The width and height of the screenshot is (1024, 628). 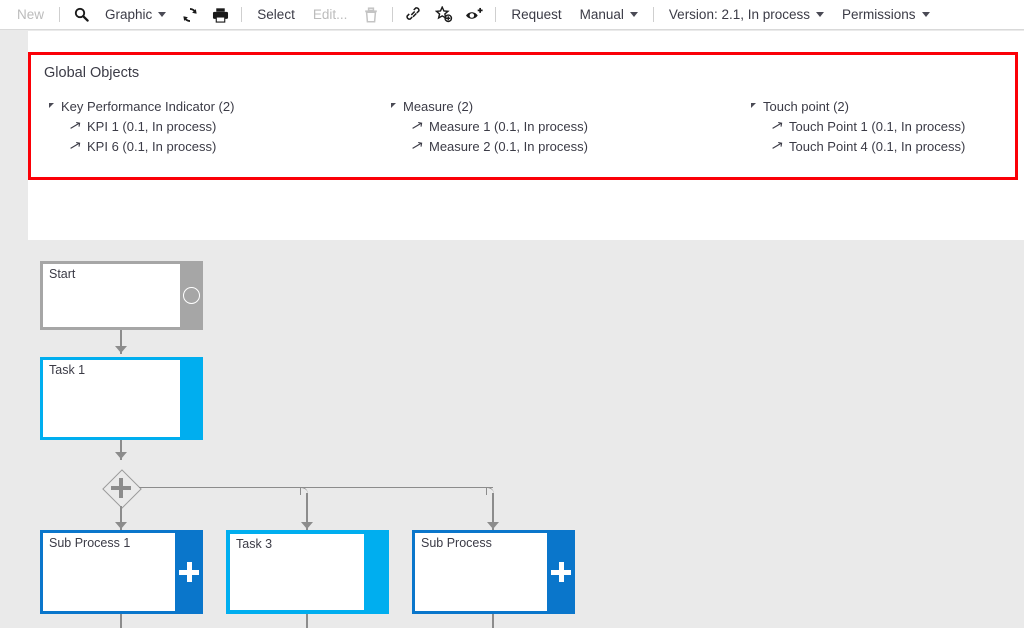 What do you see at coordinates (62, 274) in the screenshot?
I see `start-node-label: Start` at bounding box center [62, 274].